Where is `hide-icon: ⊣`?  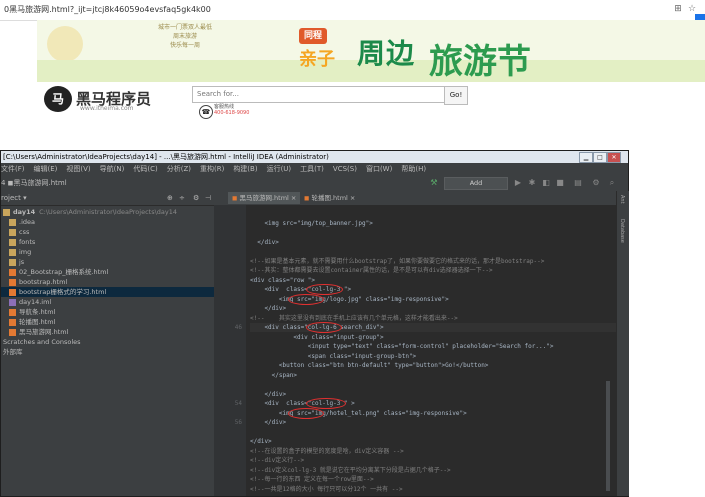 hide-icon: ⊣ is located at coordinates (208, 198).